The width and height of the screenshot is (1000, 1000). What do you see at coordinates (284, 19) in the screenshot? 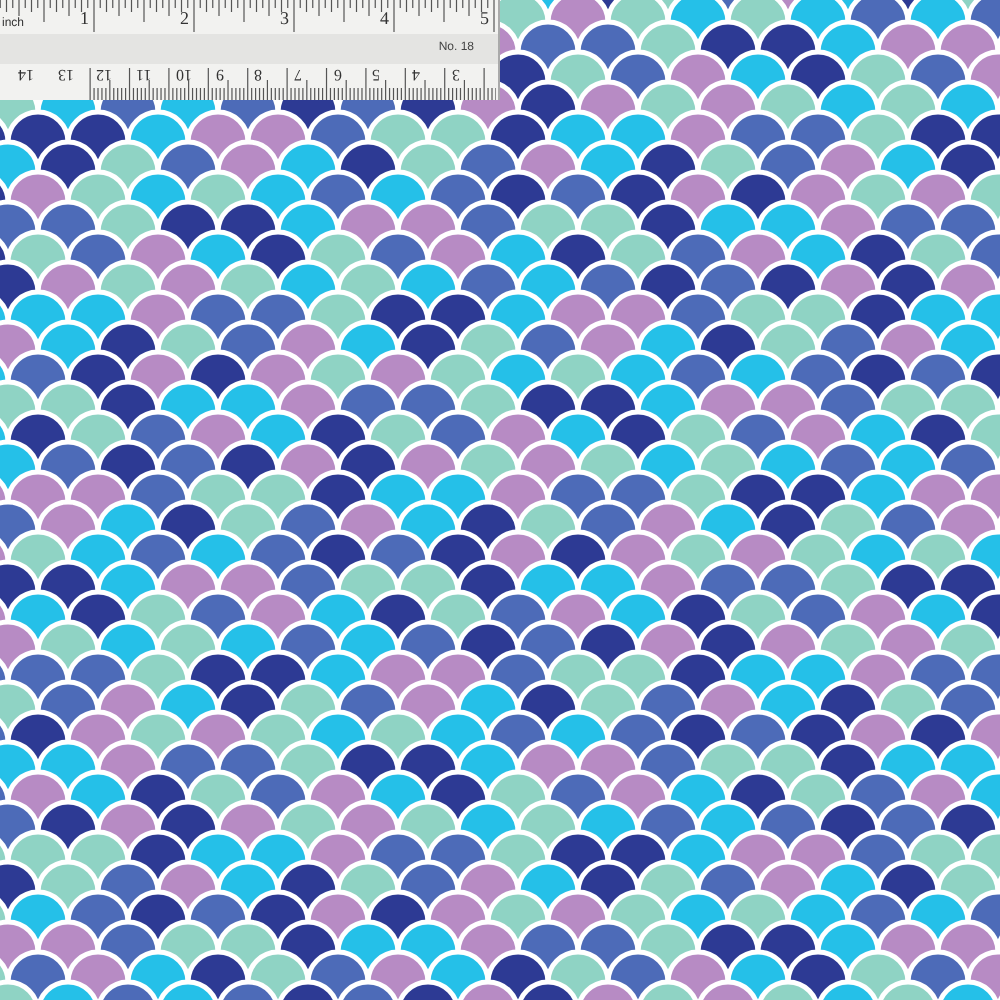
I see `inch-number: 3` at bounding box center [284, 19].